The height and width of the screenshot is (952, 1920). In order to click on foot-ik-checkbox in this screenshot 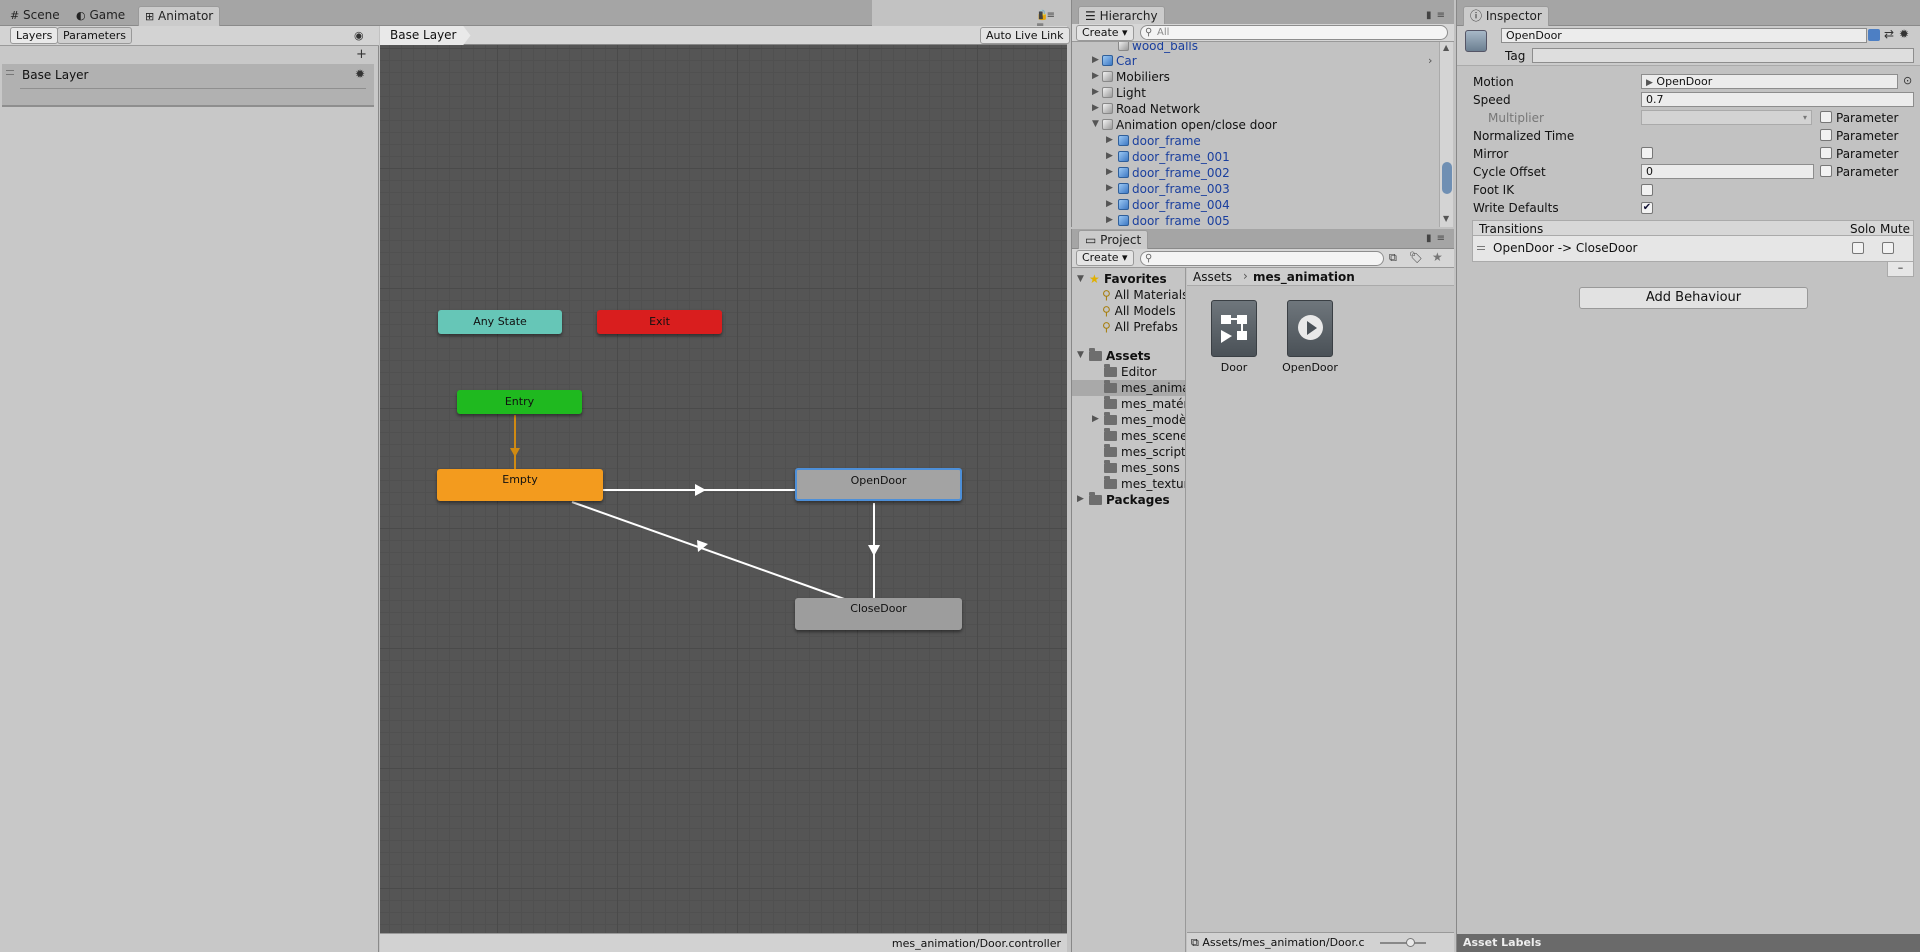, I will do `click(1647, 190)`.